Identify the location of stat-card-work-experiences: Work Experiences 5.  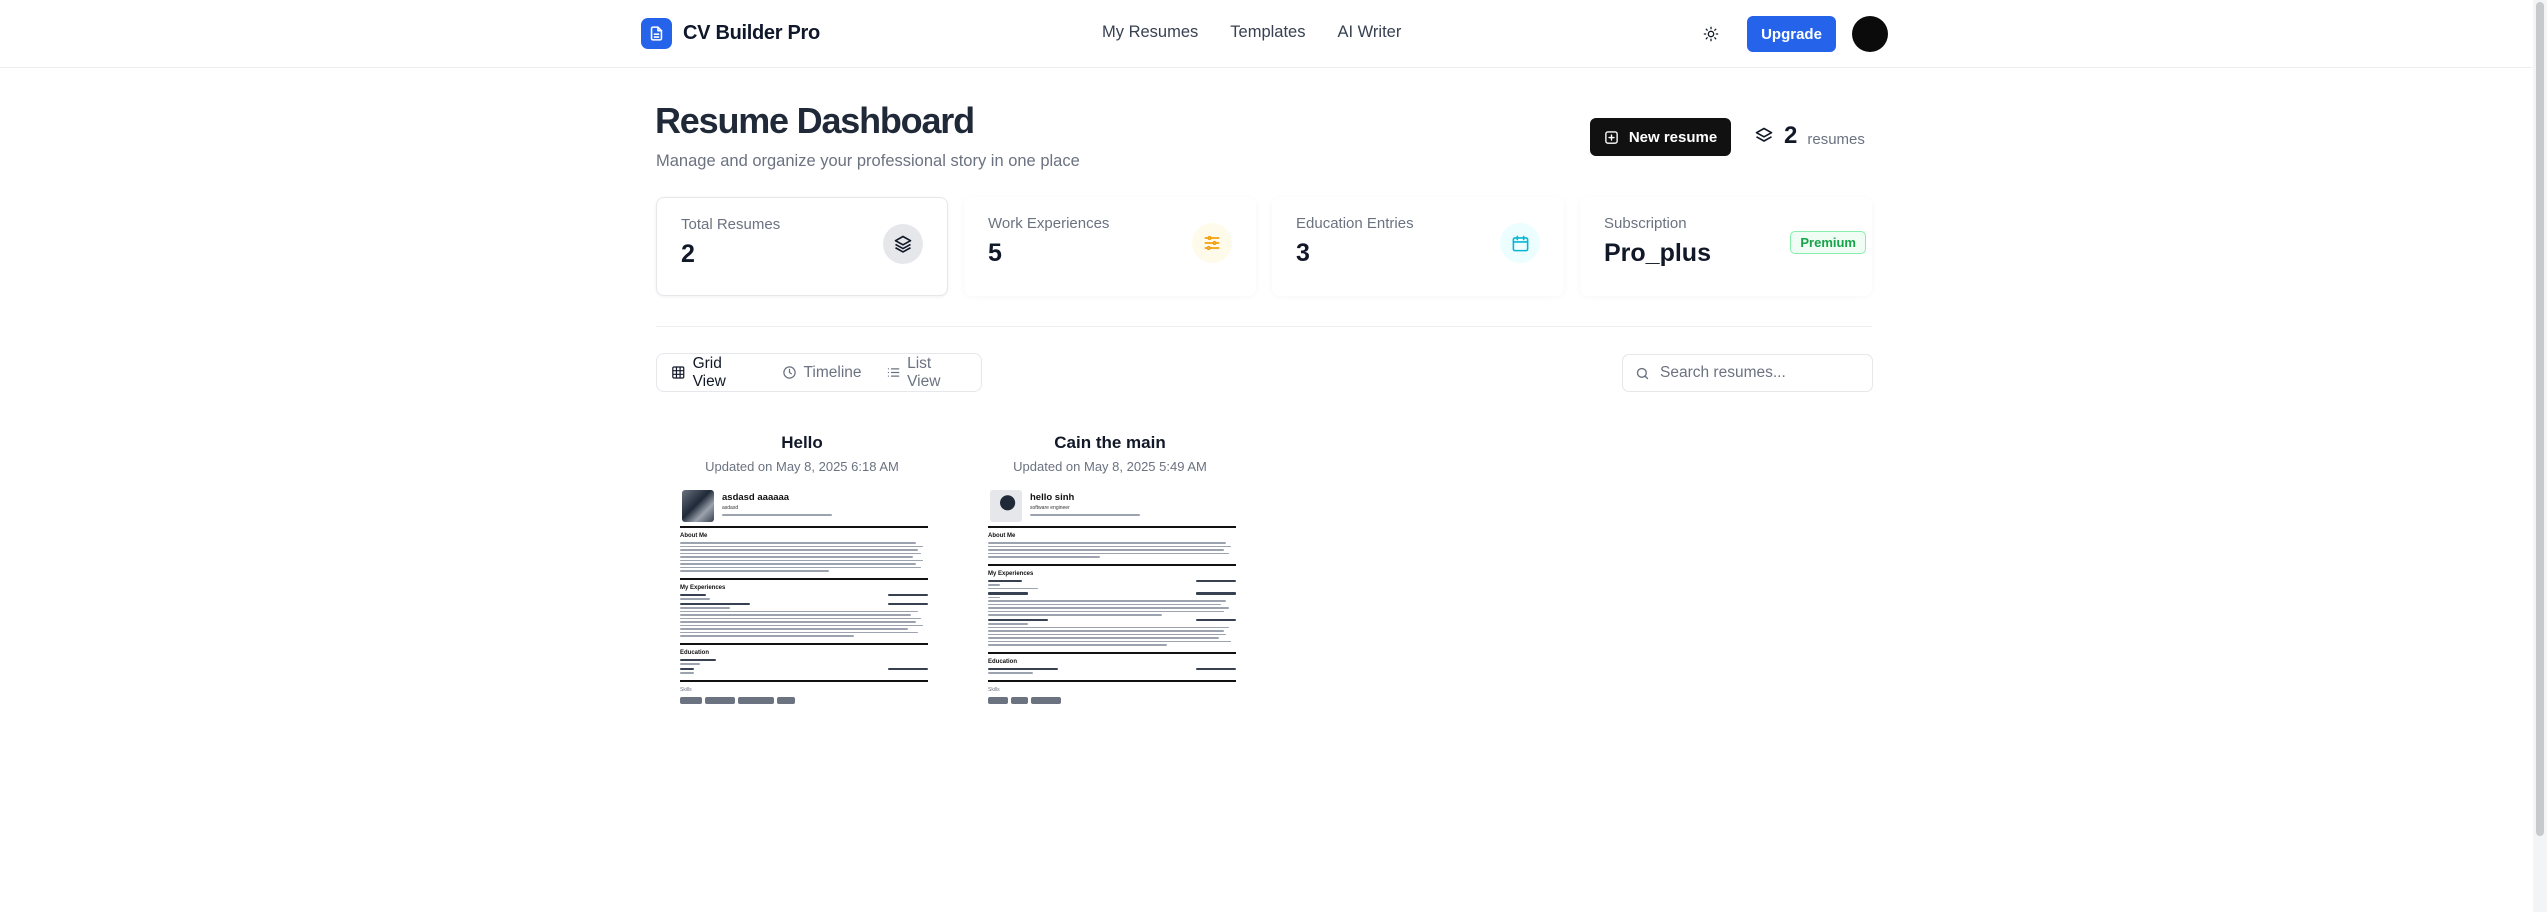
(1110, 246).